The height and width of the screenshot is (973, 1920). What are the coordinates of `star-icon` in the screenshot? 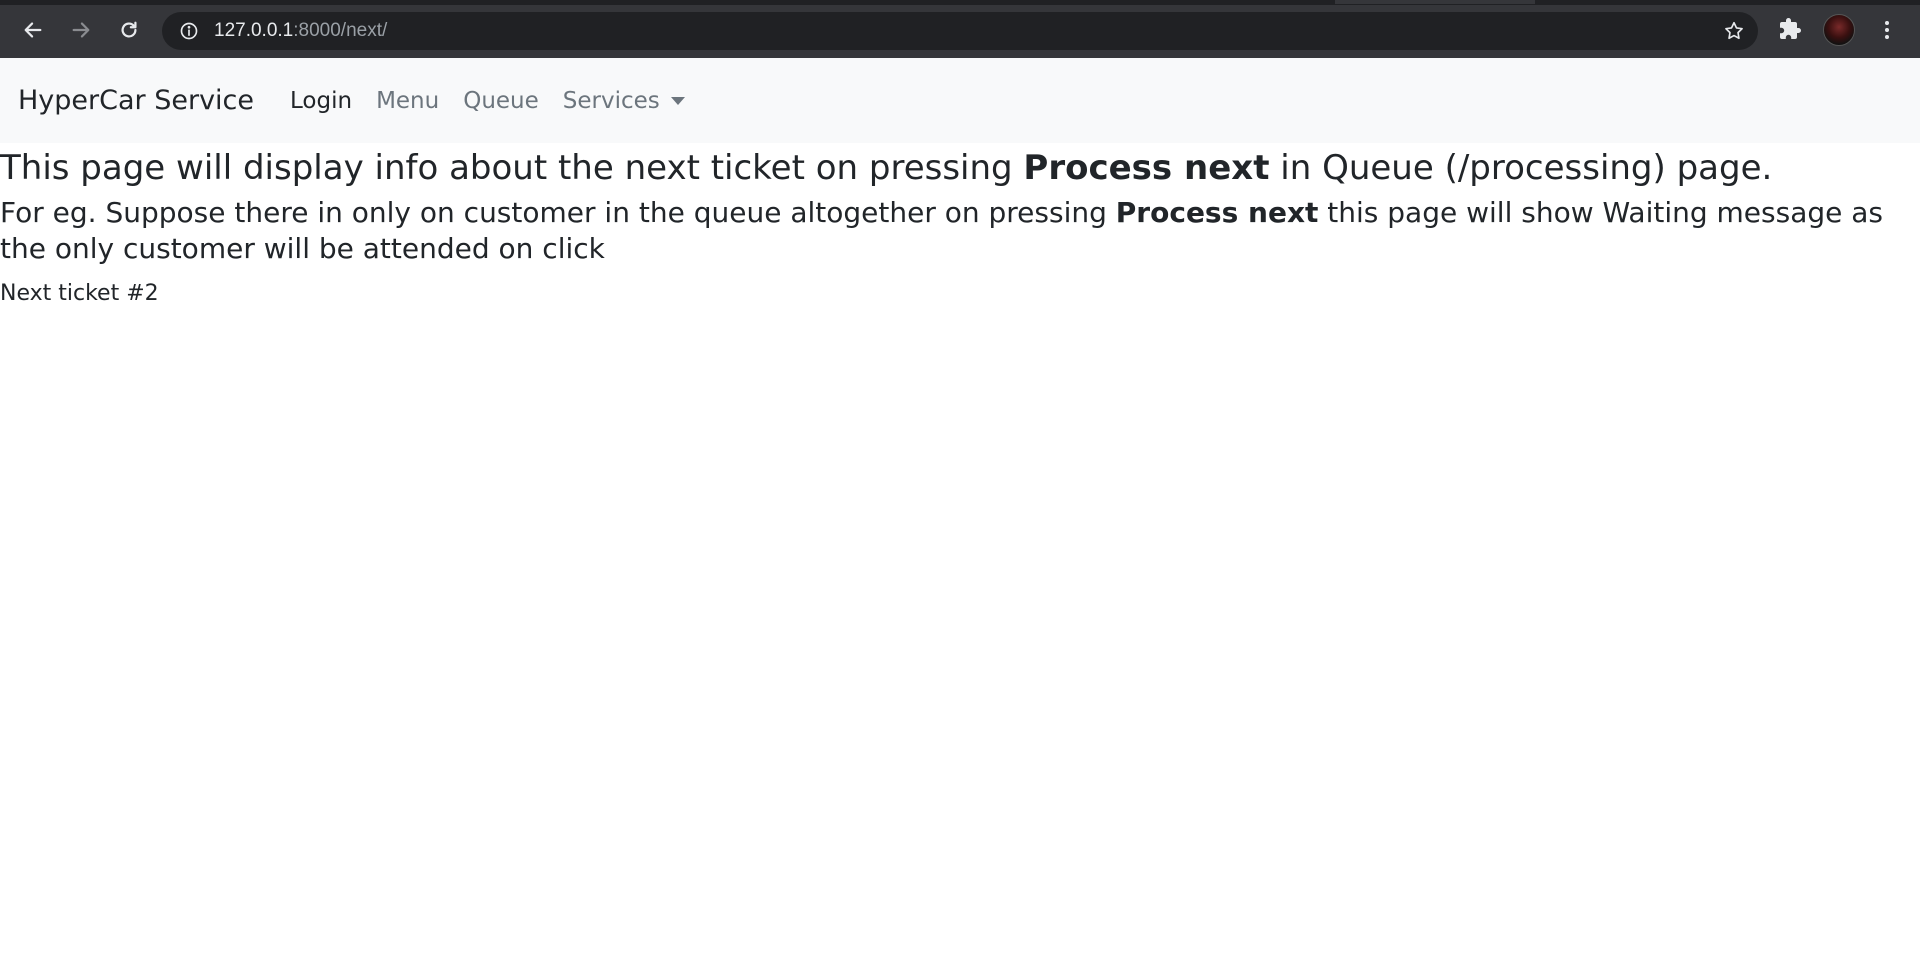 It's located at (1734, 31).